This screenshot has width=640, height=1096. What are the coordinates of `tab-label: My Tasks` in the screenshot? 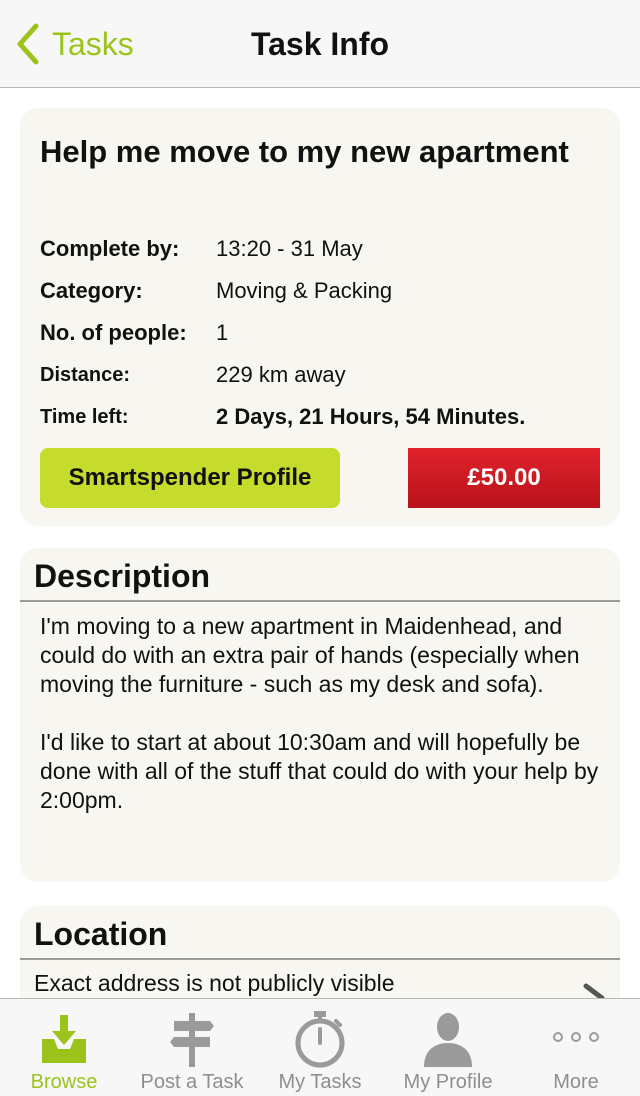 It's located at (320, 1082).